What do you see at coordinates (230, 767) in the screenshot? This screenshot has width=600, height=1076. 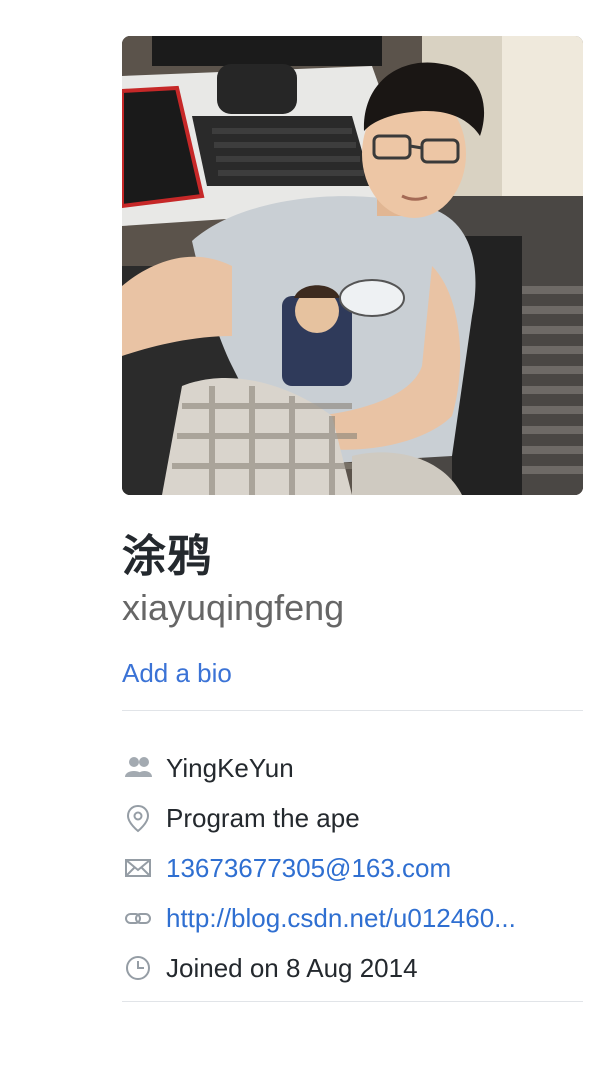 I see `organization-text: YingKeYun` at bounding box center [230, 767].